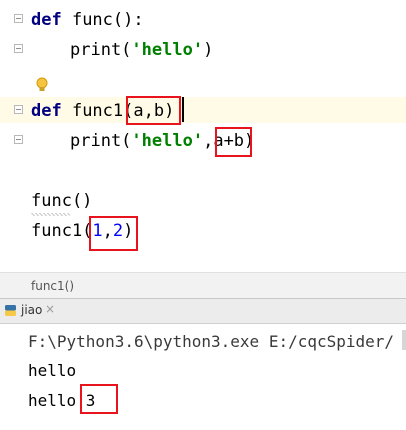 The image size is (406, 430). I want to click on run-tab-label: jiao, so click(32, 310).